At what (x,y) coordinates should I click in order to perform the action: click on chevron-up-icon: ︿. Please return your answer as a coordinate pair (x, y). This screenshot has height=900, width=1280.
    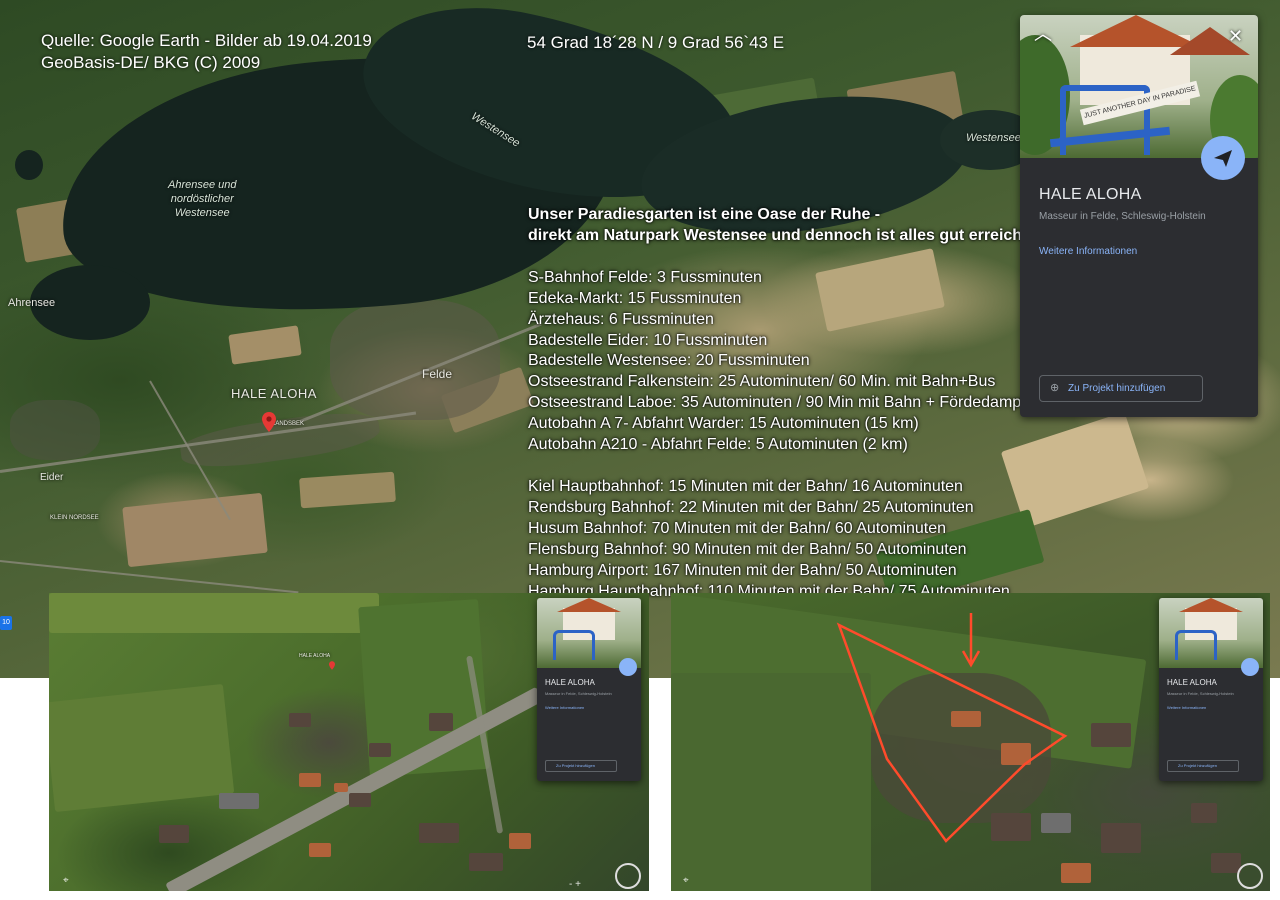
    Looking at the image, I should click on (1043, 34).